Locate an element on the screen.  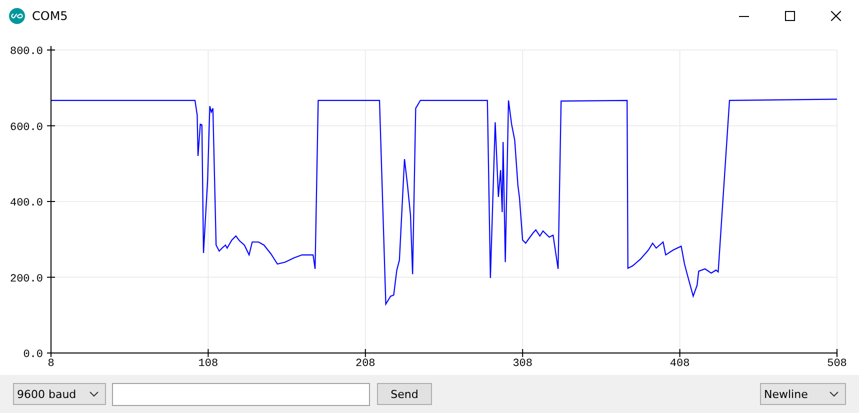
y-tick-label: 200.0 is located at coordinates (26, 279).